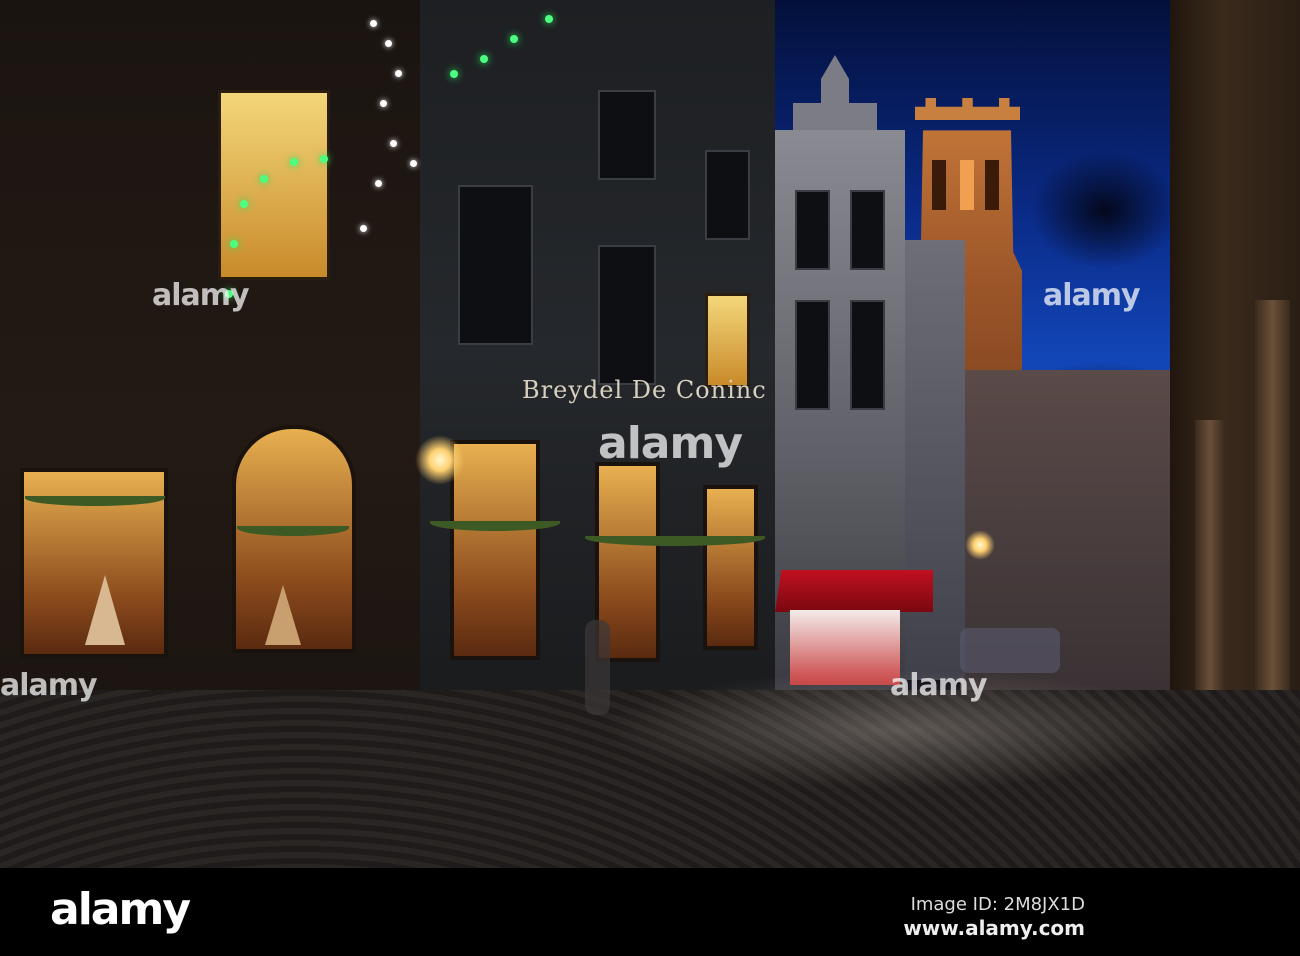  Describe the element at coordinates (1010, 650) in the screenshot. I see `blurred-crowd` at that location.